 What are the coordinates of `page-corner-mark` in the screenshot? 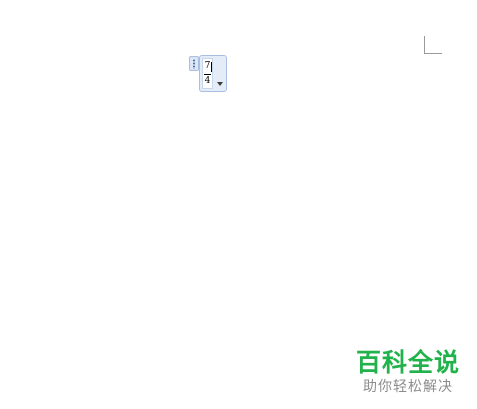 It's located at (433, 45).